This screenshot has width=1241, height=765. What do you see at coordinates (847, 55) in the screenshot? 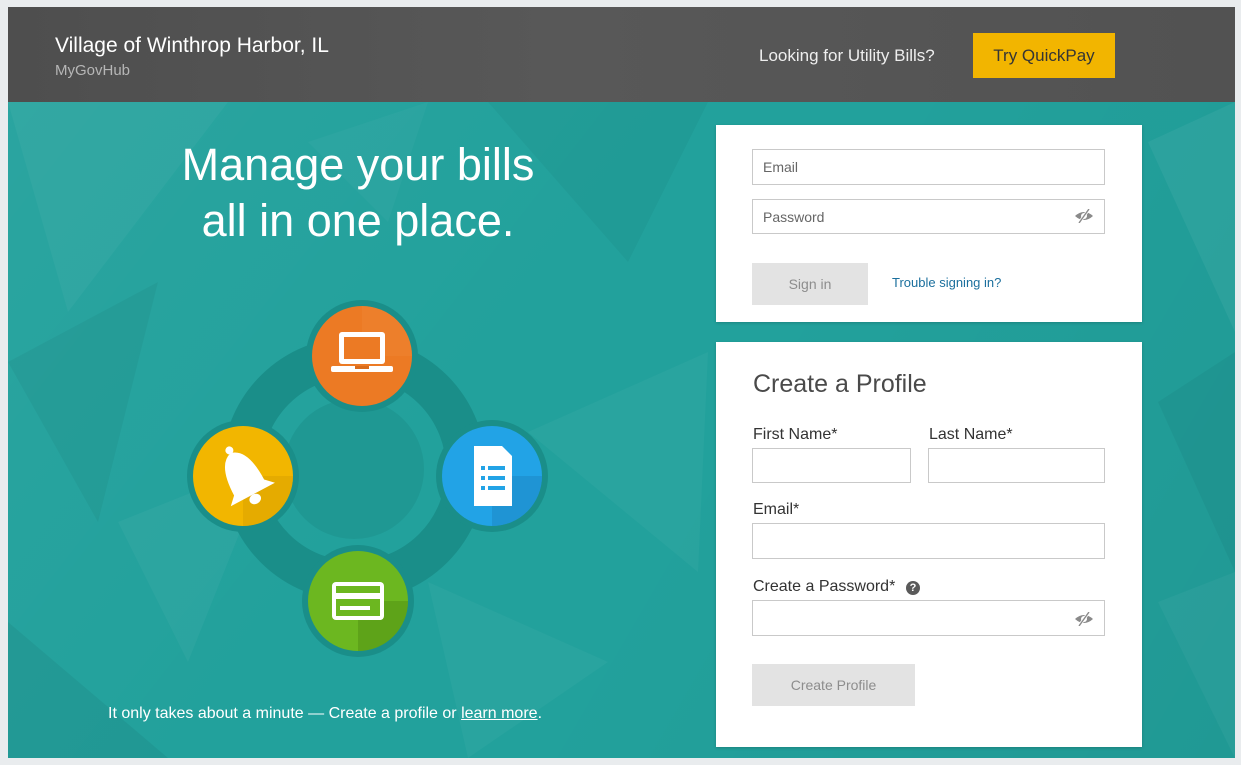
I see `utility-bills-prompt: Looking for Utility Bills?` at bounding box center [847, 55].